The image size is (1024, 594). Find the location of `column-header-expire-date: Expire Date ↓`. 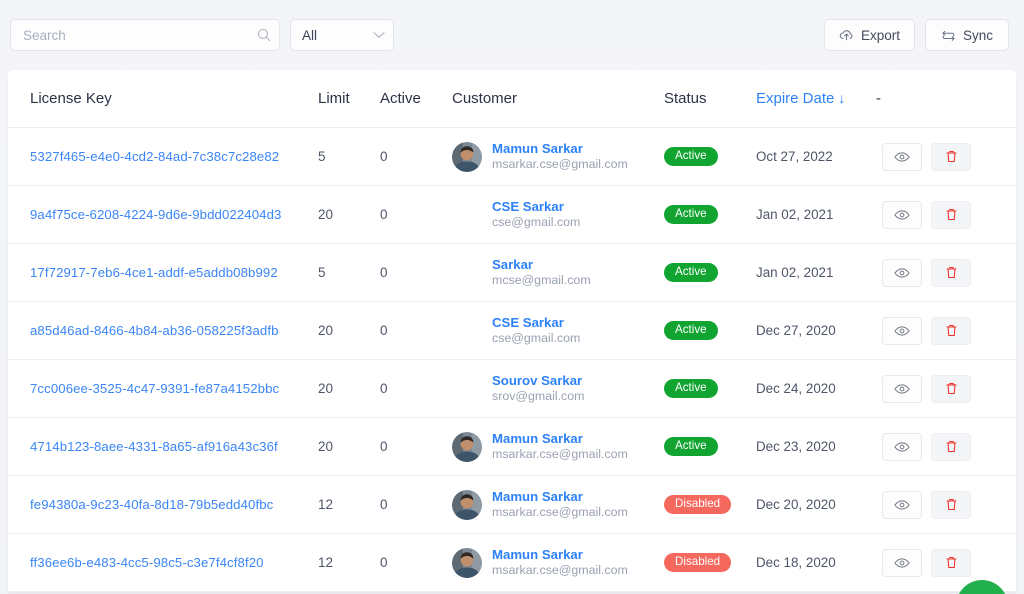

column-header-expire-date: Expire Date ↓ is located at coordinates (816, 99).